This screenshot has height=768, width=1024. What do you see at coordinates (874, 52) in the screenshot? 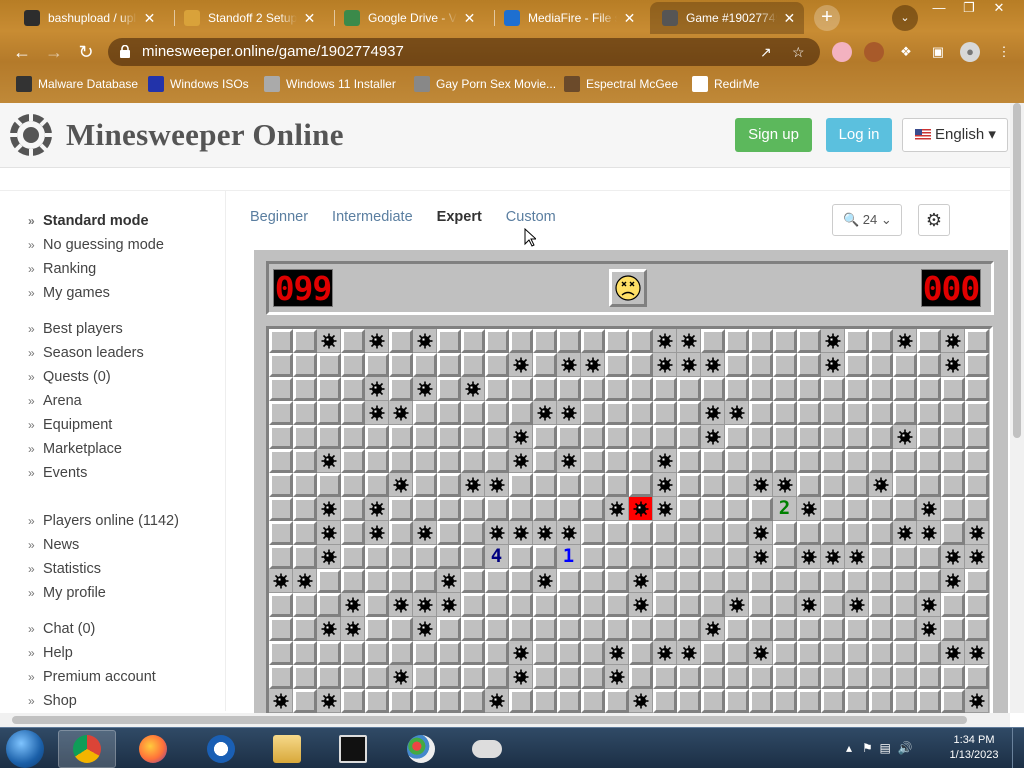
I see `extension-avatar-icon` at bounding box center [874, 52].